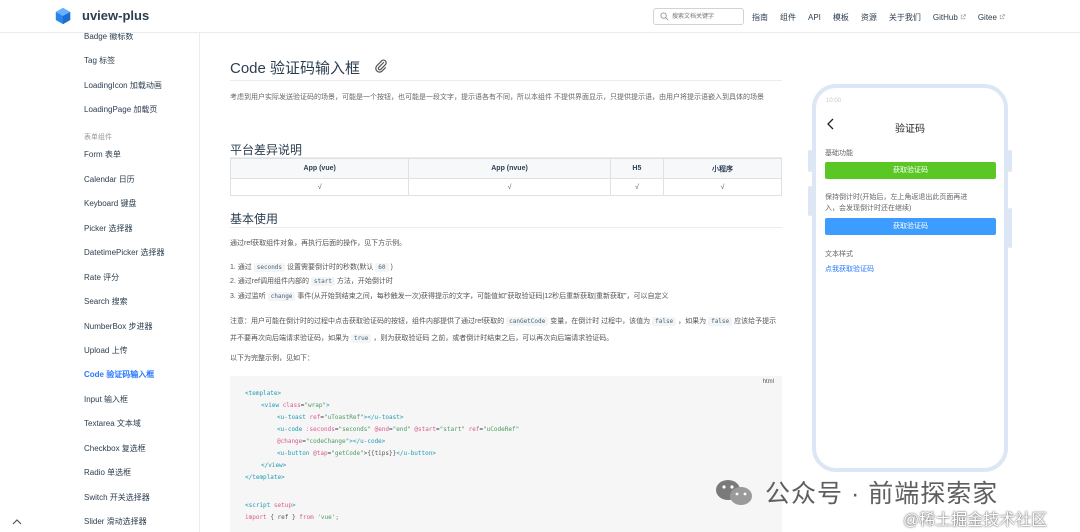  Describe the element at coordinates (839, 254) in the screenshot. I see `phone-section-label: 文本样式` at that location.